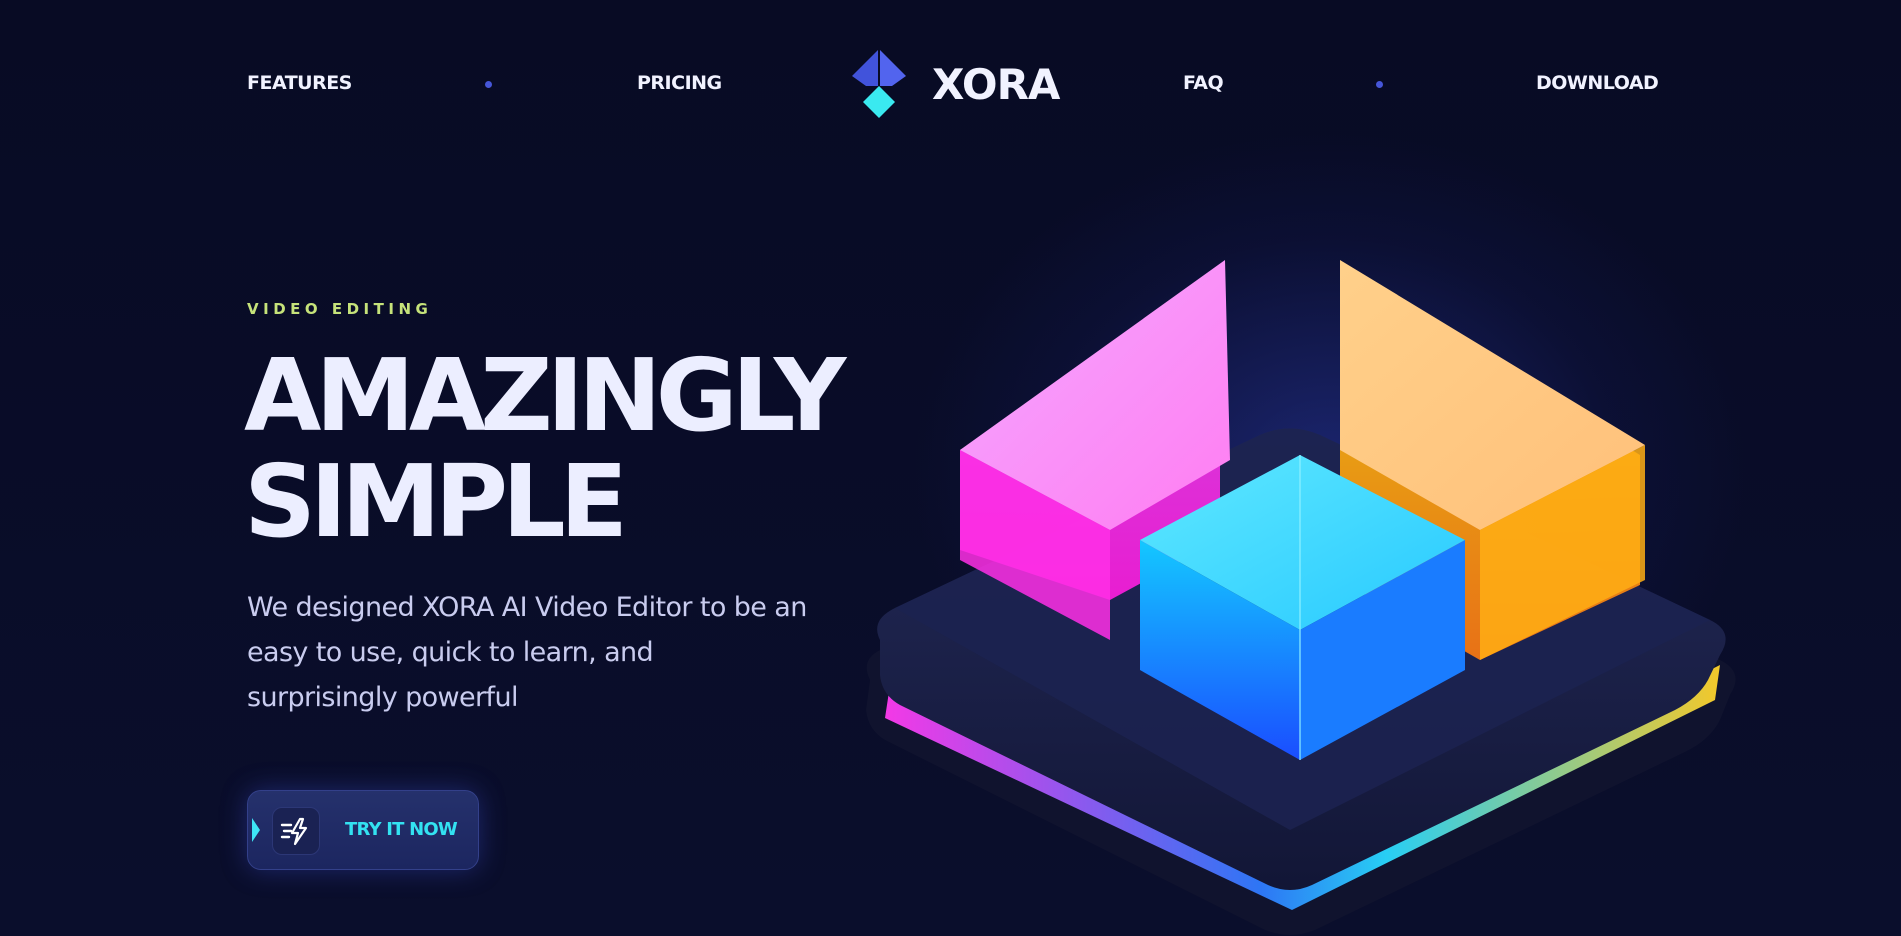 The height and width of the screenshot is (936, 1901). I want to click on try-it-now-button: TRY IT NOW, so click(363, 830).